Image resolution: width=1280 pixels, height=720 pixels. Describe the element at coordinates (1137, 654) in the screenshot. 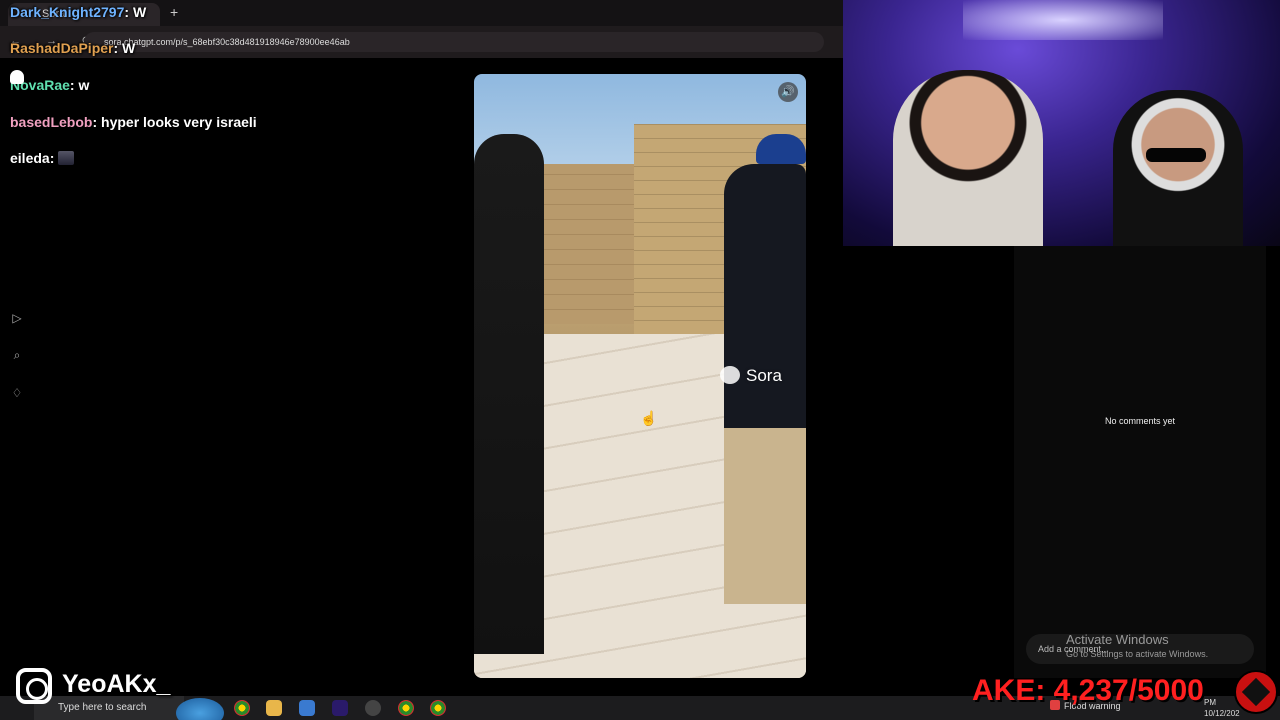

I see `activate-windows-subtitle: Go to Settings to activate Windows.` at that location.